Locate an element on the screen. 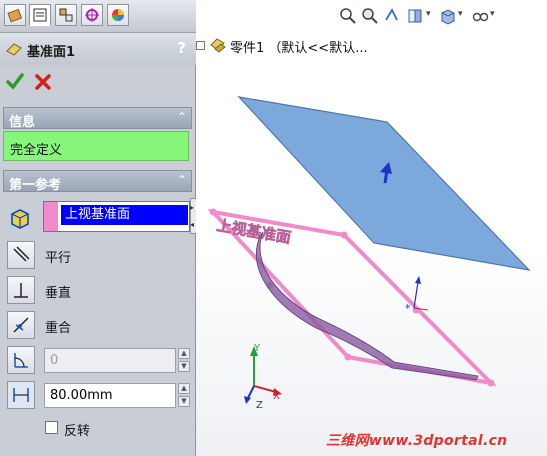  angle-button is located at coordinates (21, 360).